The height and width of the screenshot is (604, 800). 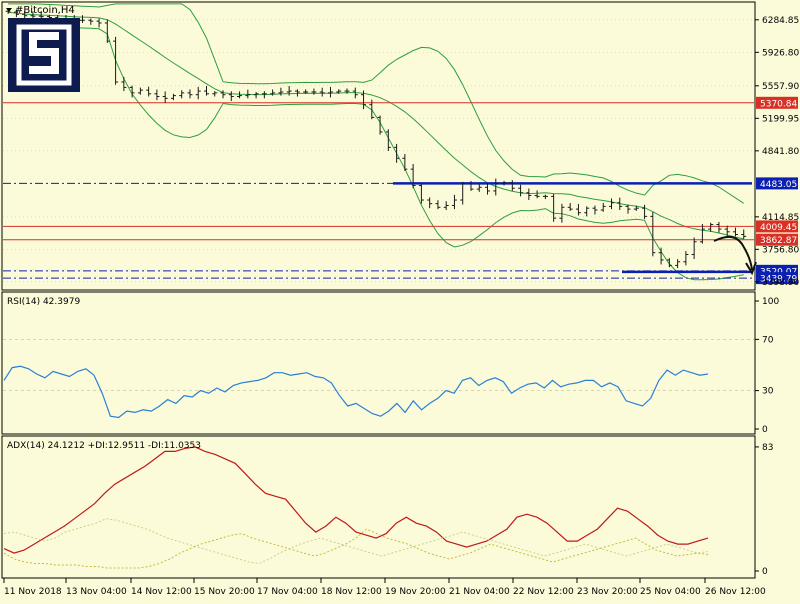 What do you see at coordinates (43, 302) in the screenshot?
I see `rsi-title: RSI(14) 42.3979` at bounding box center [43, 302].